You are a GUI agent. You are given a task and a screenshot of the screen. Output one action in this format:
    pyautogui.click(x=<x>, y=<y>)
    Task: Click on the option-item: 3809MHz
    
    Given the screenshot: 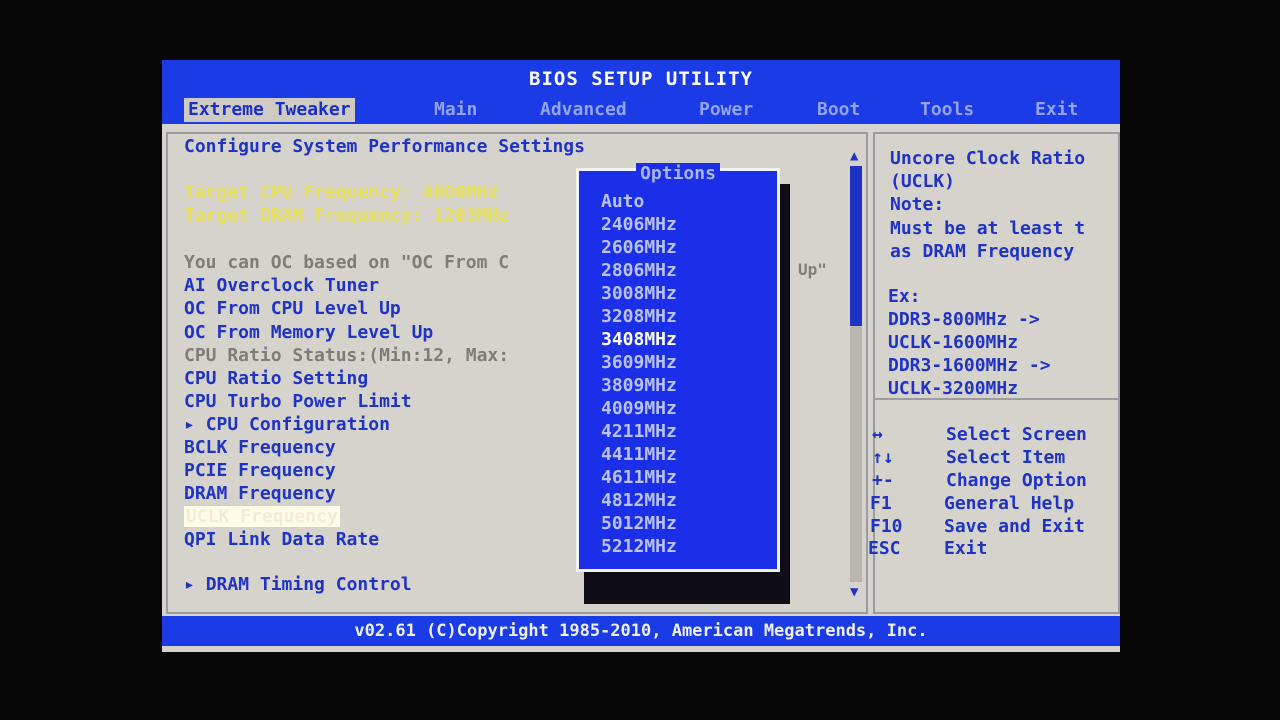 What is the action you would take?
    pyautogui.click(x=639, y=385)
    